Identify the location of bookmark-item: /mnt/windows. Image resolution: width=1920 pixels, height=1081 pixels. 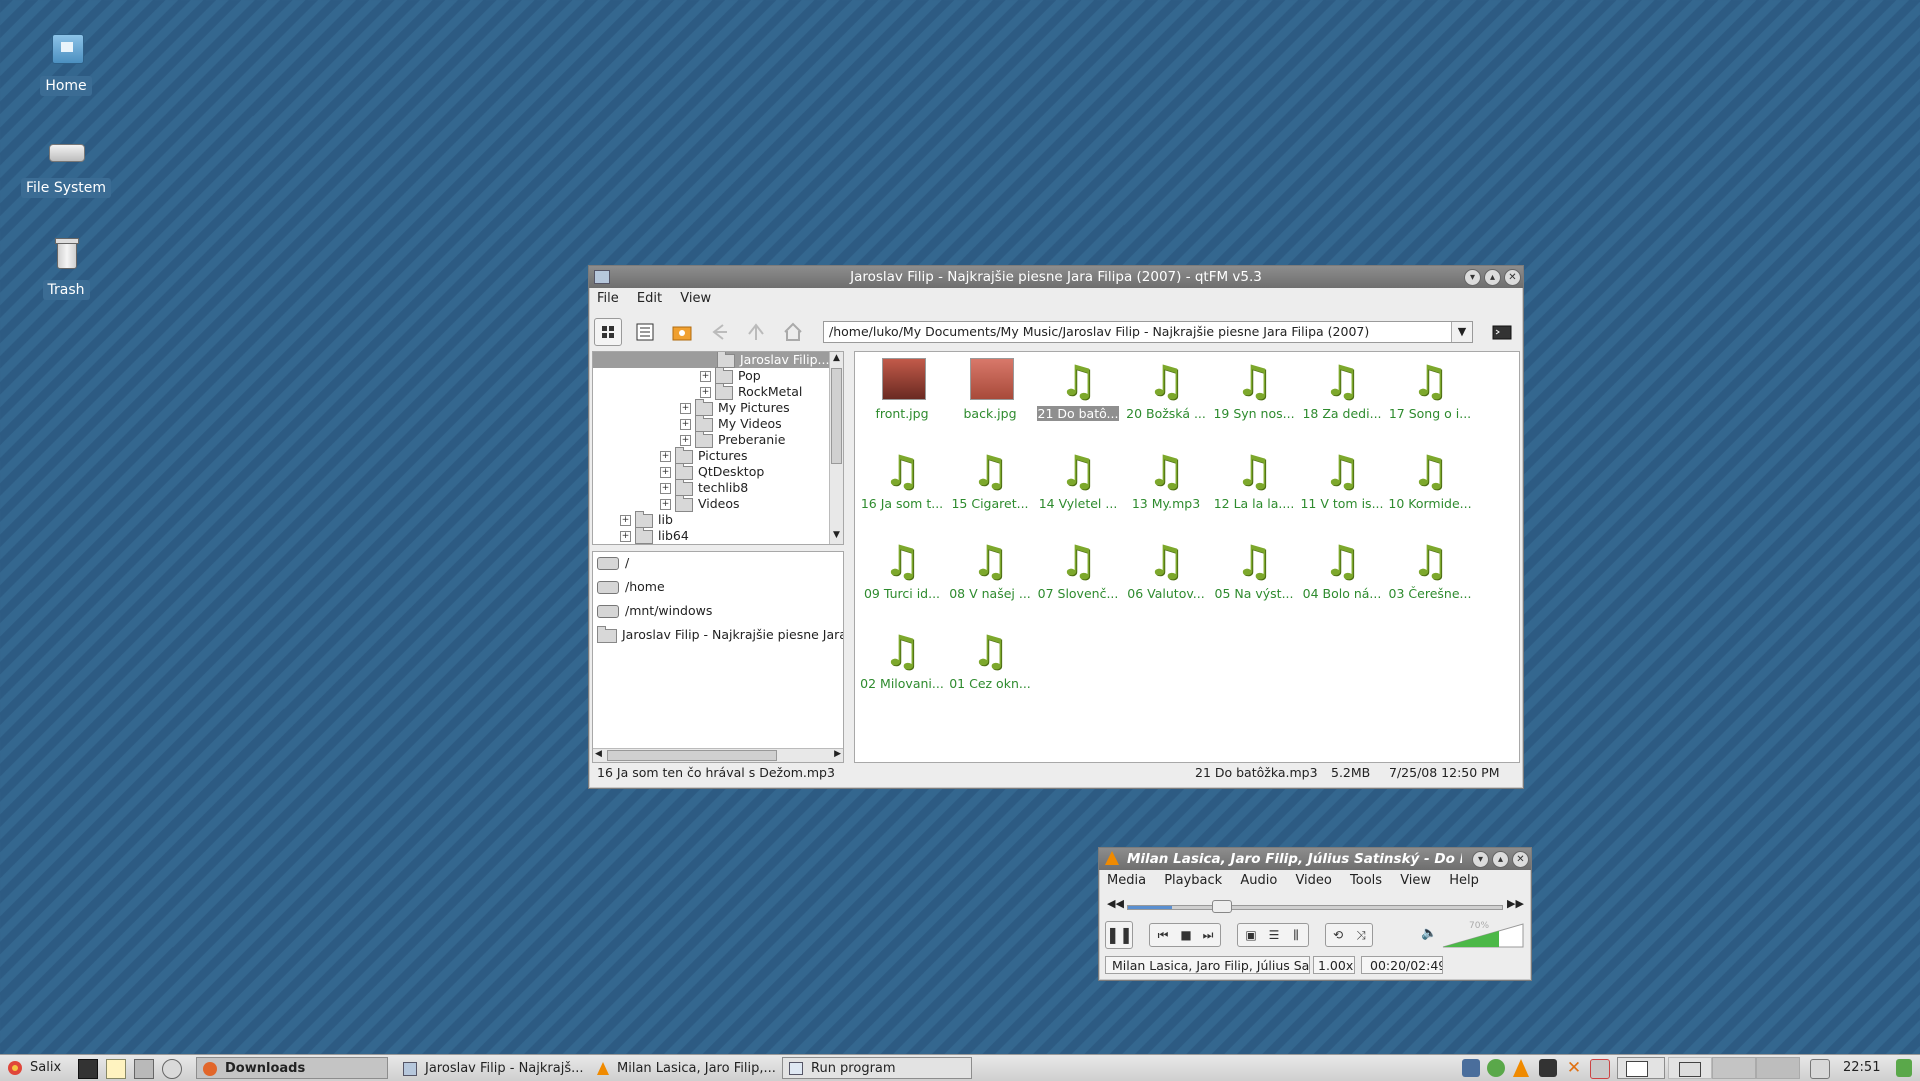
(654, 611).